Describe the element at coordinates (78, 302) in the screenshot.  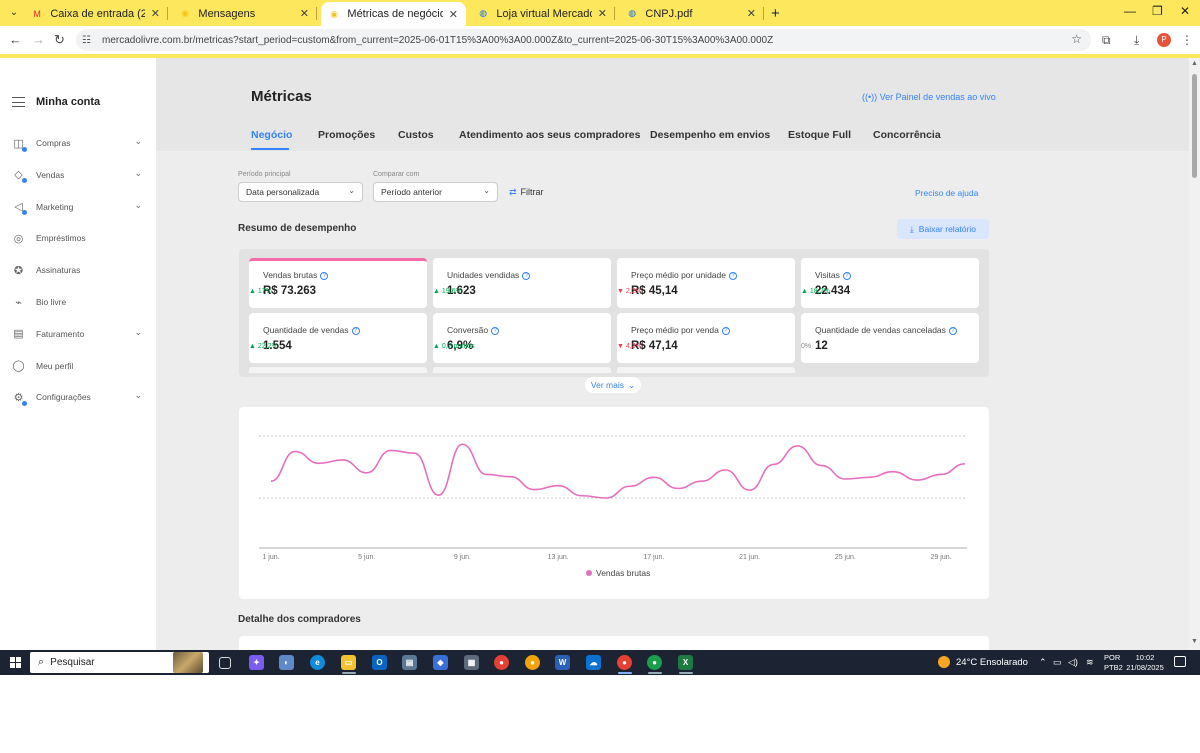
I see `sidebar-item-bio livre: ⌁ Bio livre` at that location.